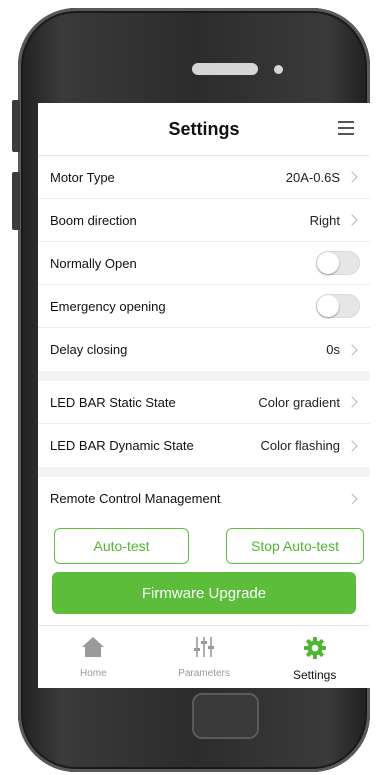 The height and width of the screenshot is (775, 385). What do you see at coordinates (16, 126) in the screenshot?
I see `volume-up-key` at bounding box center [16, 126].